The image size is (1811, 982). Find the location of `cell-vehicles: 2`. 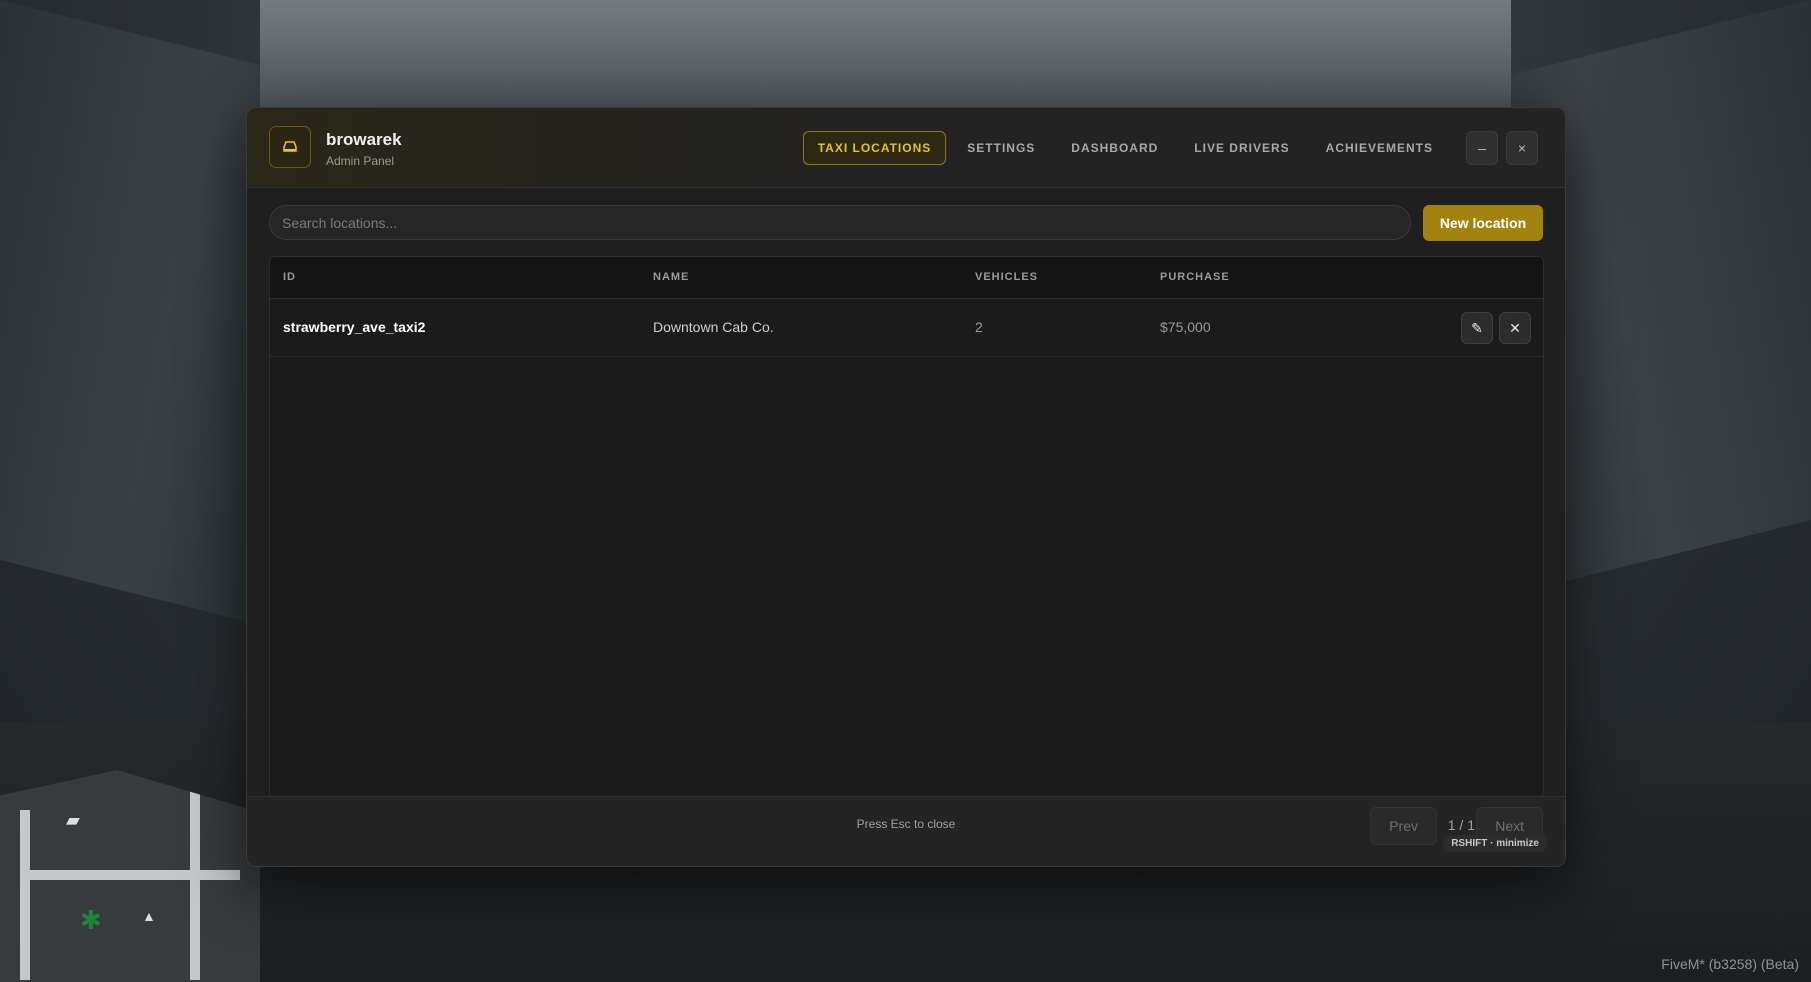

cell-vehicles: 2 is located at coordinates (979, 327).